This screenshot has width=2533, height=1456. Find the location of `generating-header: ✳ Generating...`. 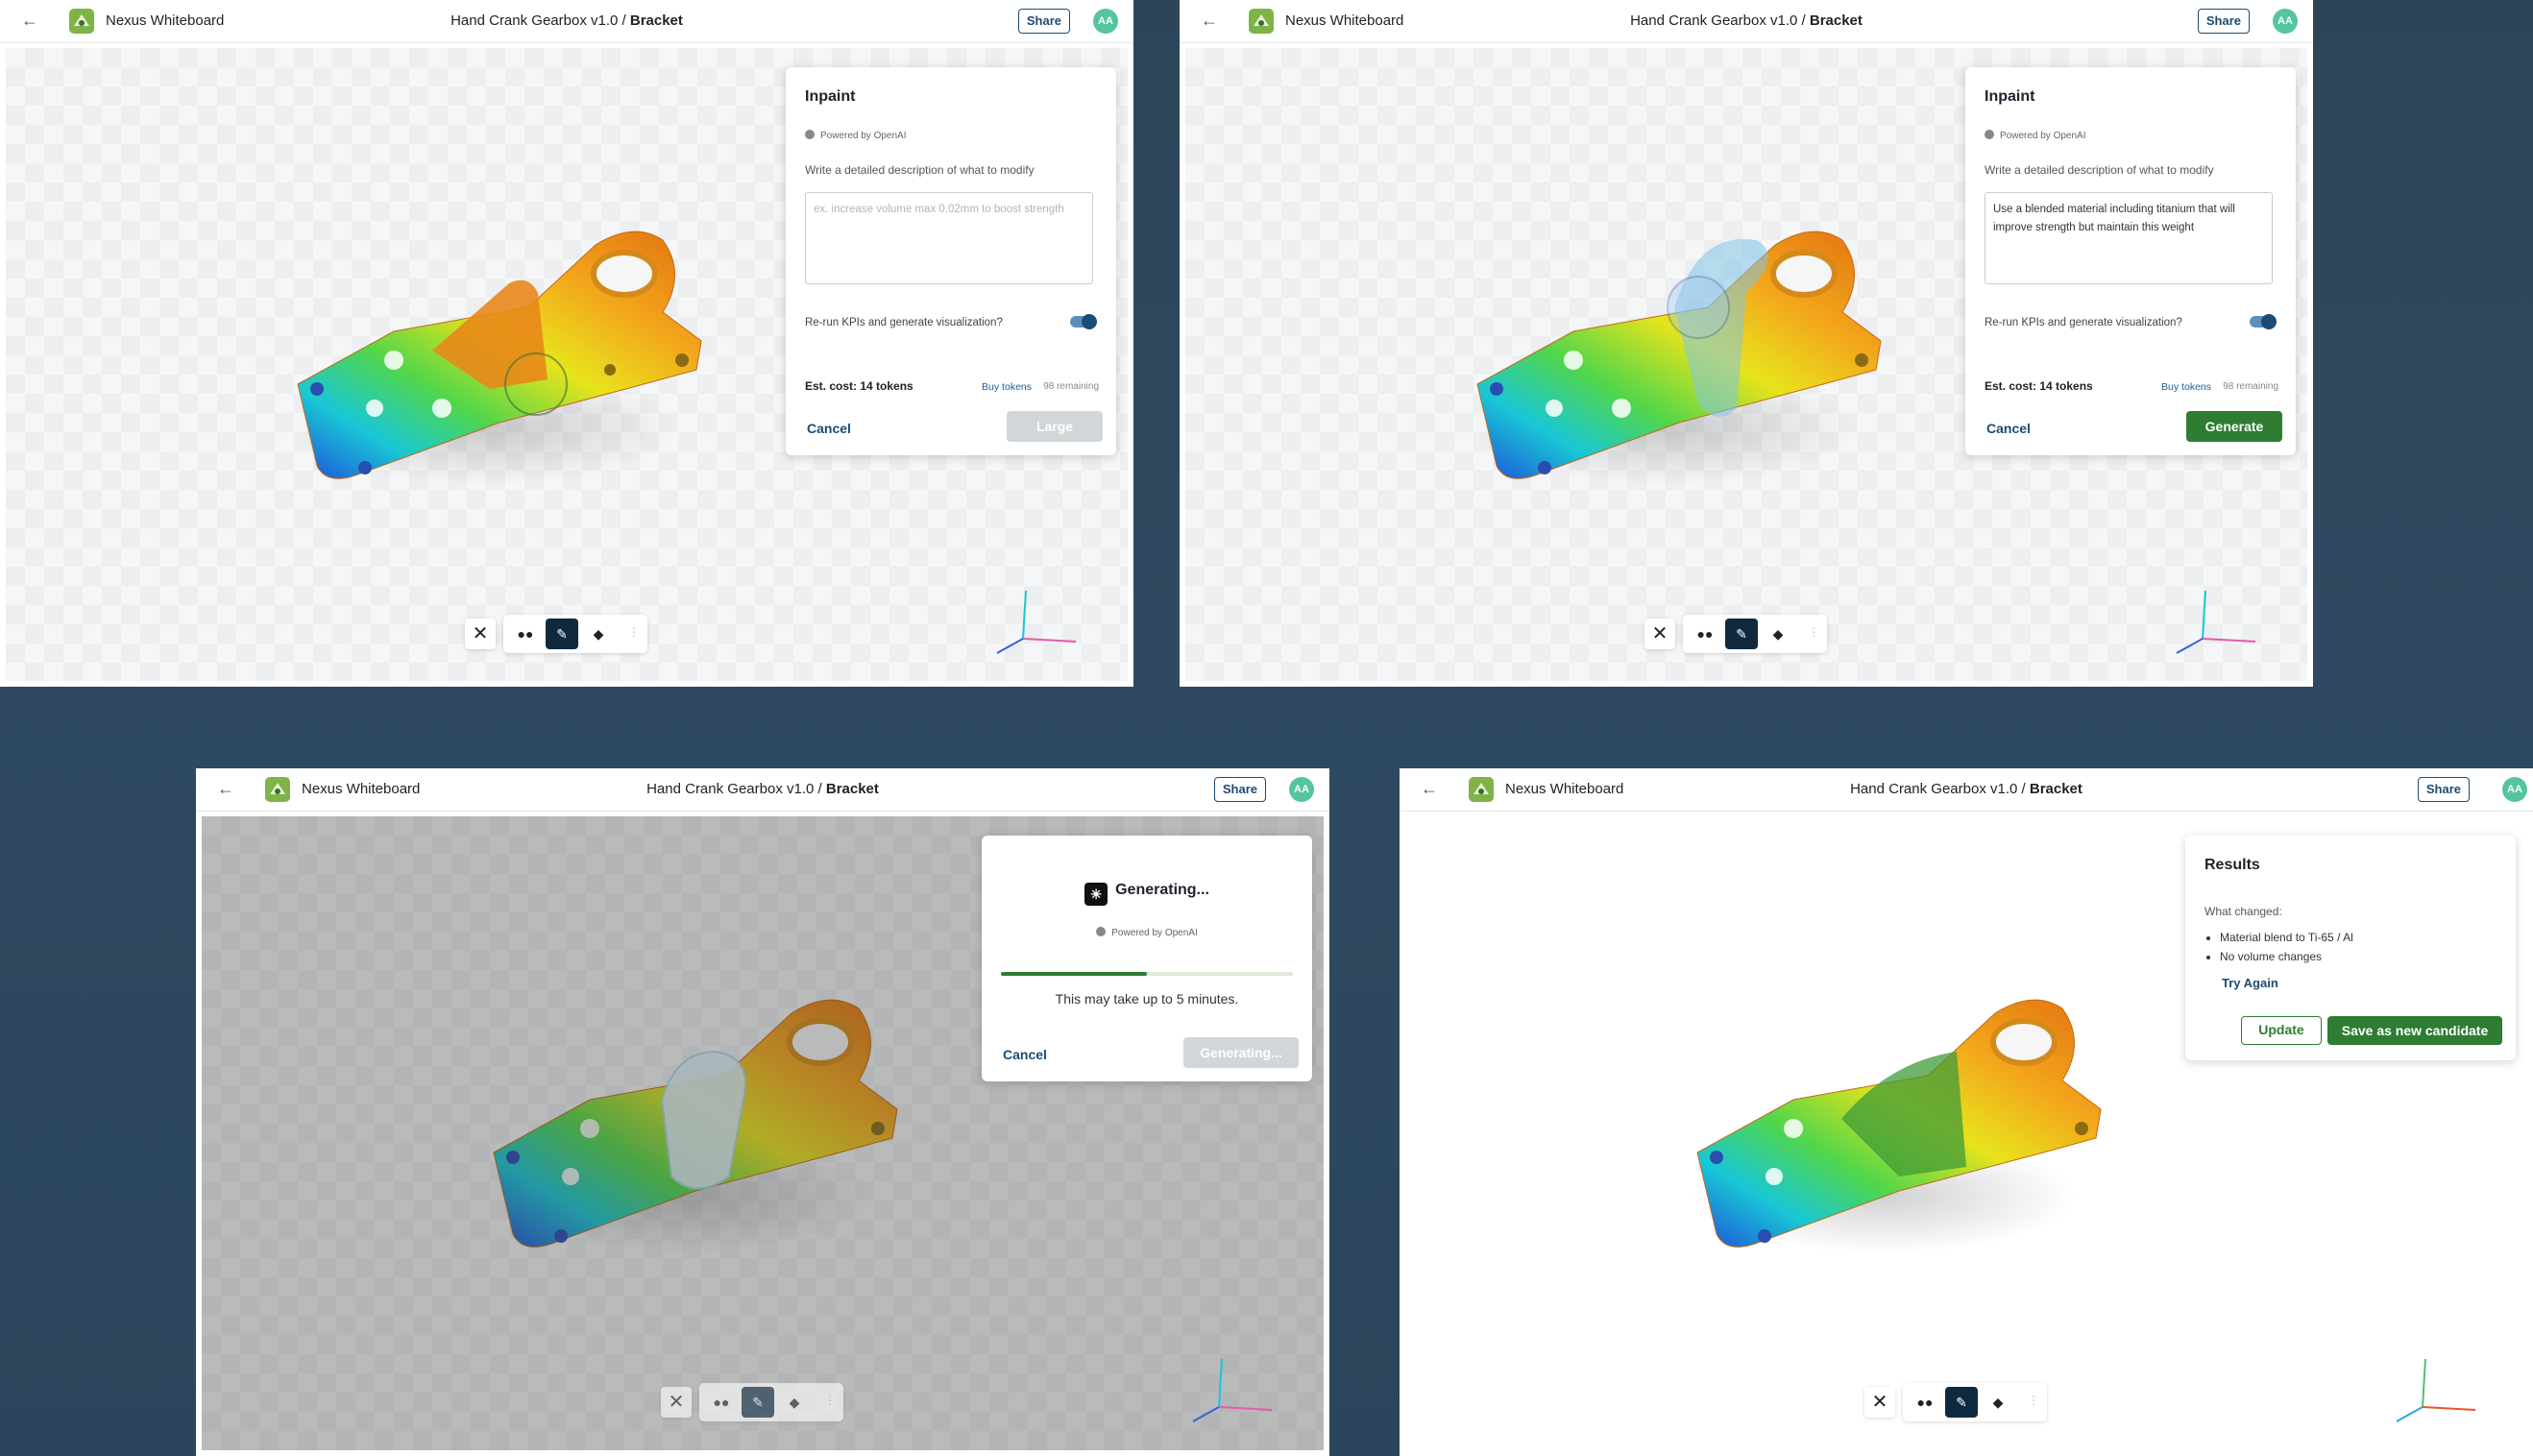

generating-header: ✳ Generating... is located at coordinates (1147, 894).